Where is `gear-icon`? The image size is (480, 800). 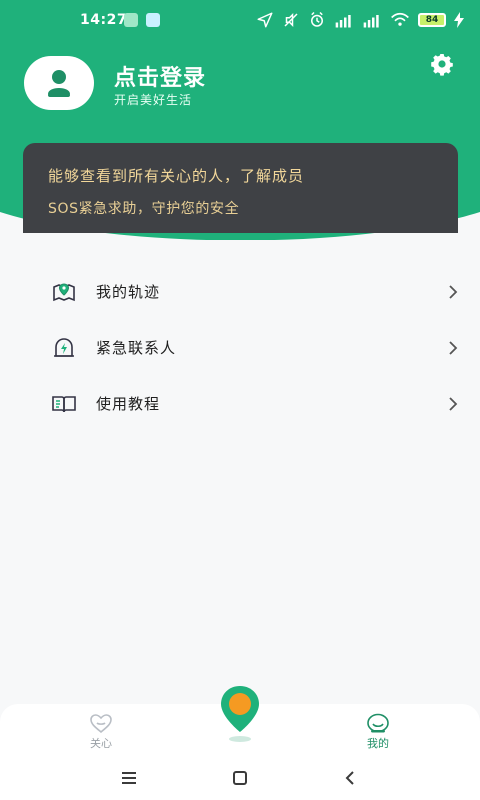 gear-icon is located at coordinates (442, 65).